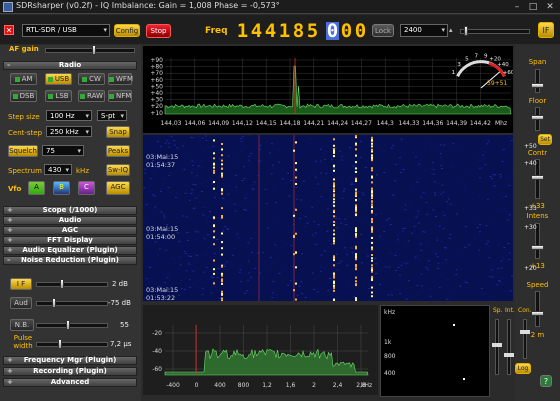 This screenshot has width=560, height=401. Describe the element at coordinates (70, 230) in the screenshot. I see `section-header: + AGC` at that location.